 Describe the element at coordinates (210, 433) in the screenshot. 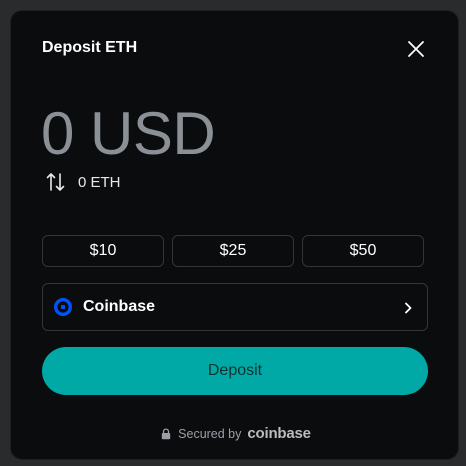

I see `secured-by-label: Secured by` at that location.